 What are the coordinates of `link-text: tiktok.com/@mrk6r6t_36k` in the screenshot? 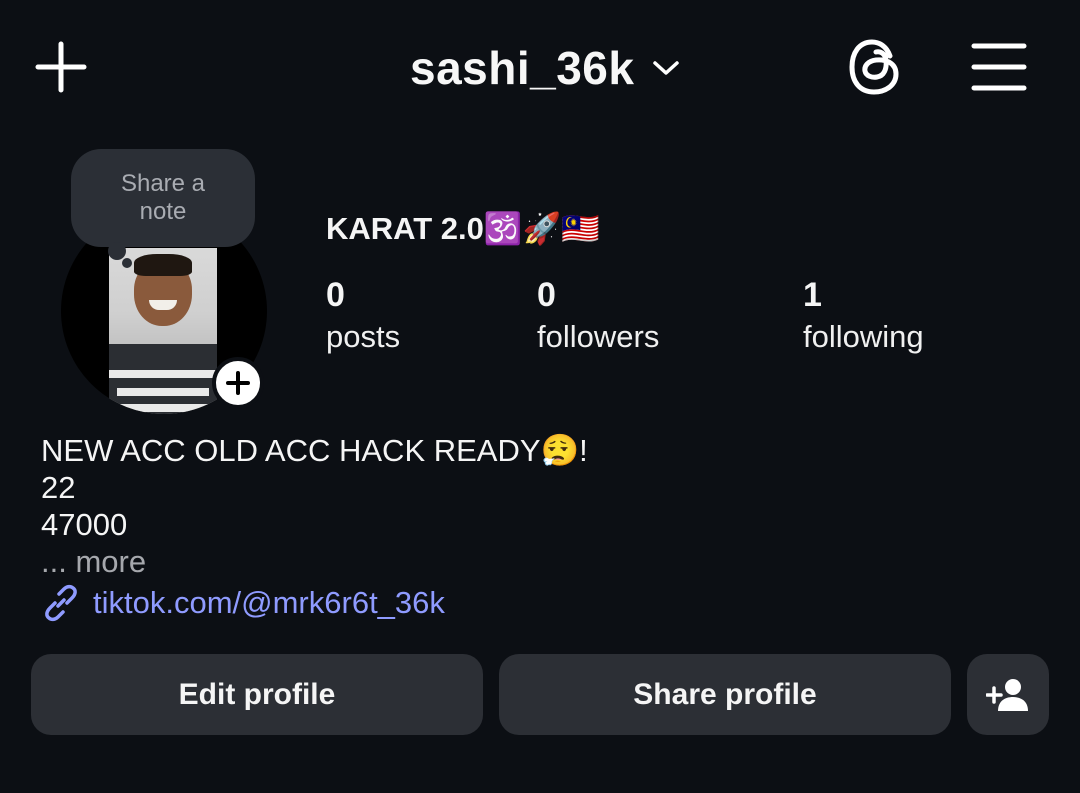 It's located at (269, 603).